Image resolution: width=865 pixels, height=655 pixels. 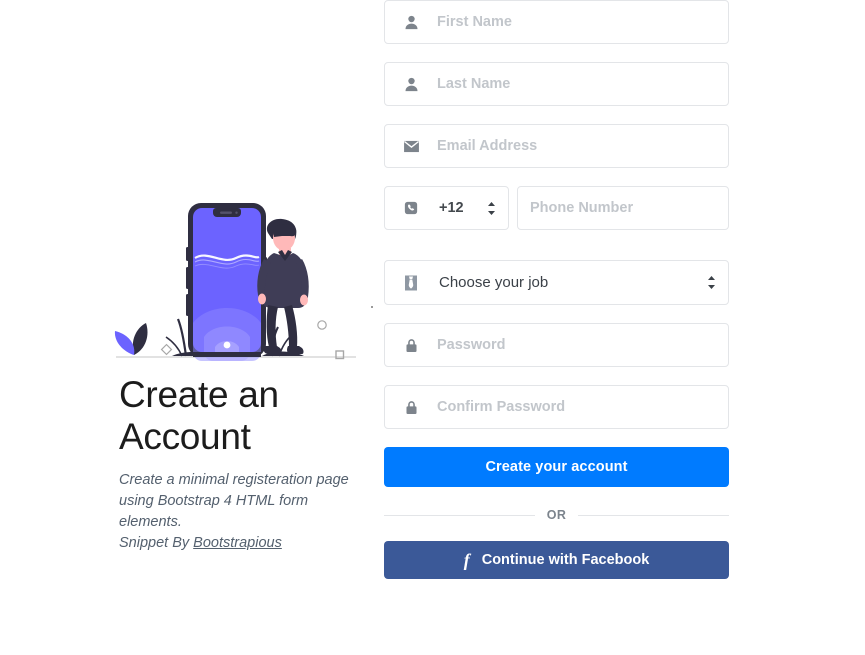 I want to click on facebook-button-label: Continue with Facebook, so click(x=565, y=560).